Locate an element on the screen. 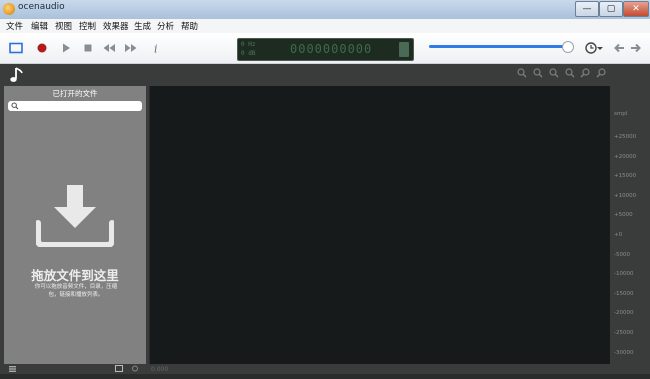 Image resolution: width=650 pixels, height=379 pixels. settings-icon is located at coordinates (135, 368).